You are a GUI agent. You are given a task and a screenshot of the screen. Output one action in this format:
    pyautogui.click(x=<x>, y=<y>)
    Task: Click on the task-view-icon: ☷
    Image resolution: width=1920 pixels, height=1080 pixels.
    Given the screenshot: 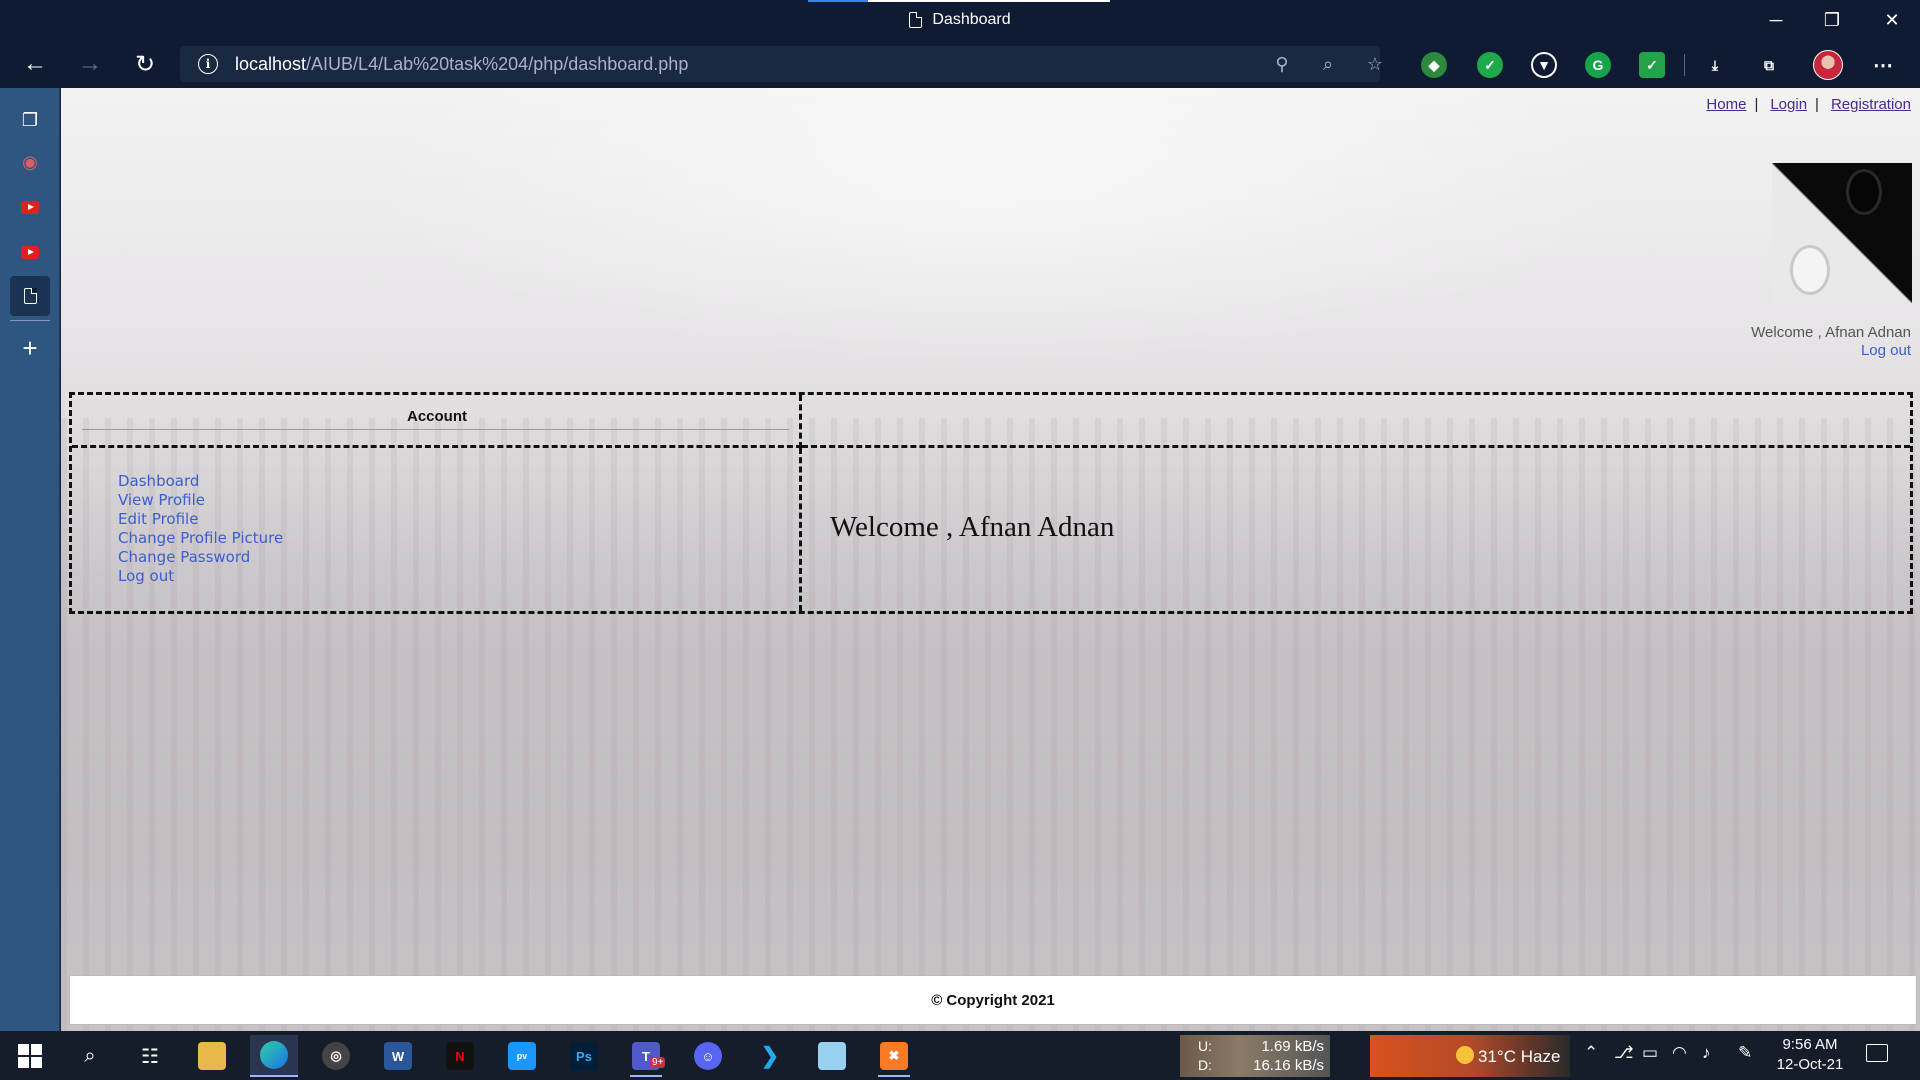 What is the action you would take?
    pyautogui.click(x=150, y=1056)
    